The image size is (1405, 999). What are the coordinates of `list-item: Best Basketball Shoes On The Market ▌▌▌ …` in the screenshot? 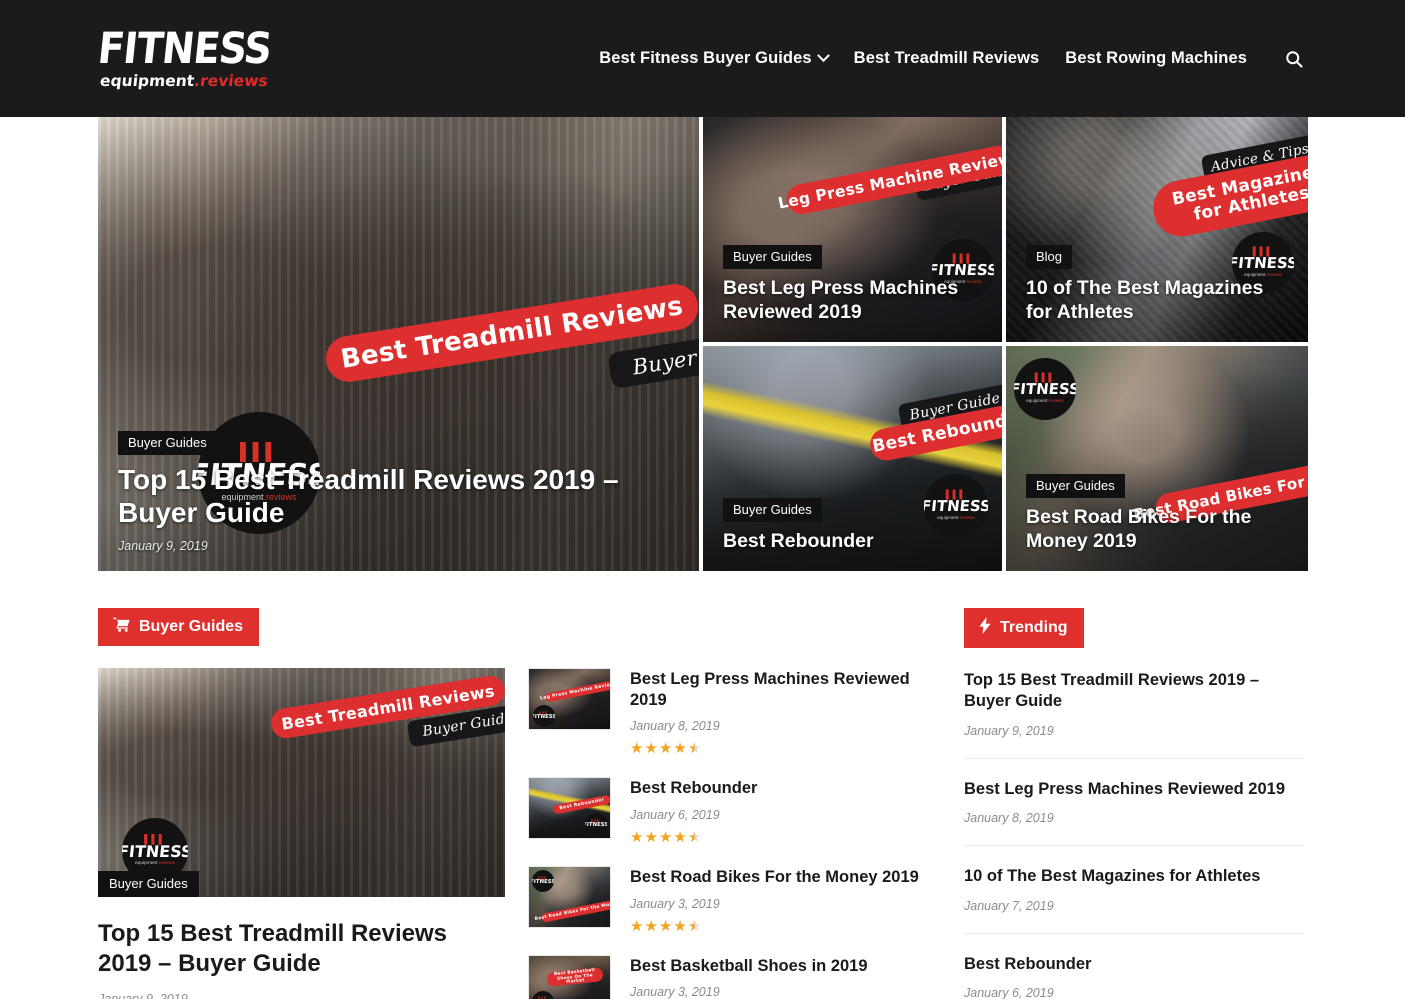 It's located at (731, 976).